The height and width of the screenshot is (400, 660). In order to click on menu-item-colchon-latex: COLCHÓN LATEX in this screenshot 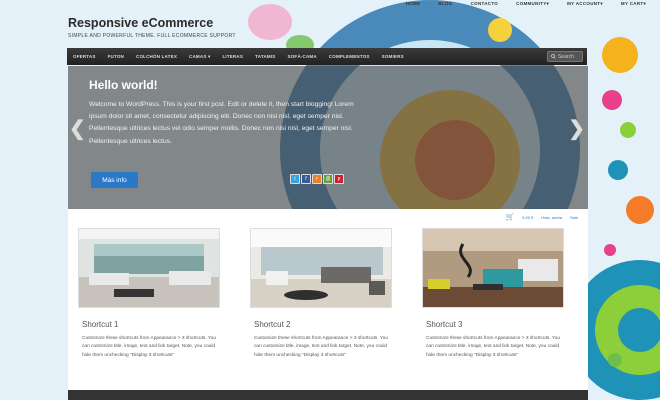, I will do `click(156, 56)`.